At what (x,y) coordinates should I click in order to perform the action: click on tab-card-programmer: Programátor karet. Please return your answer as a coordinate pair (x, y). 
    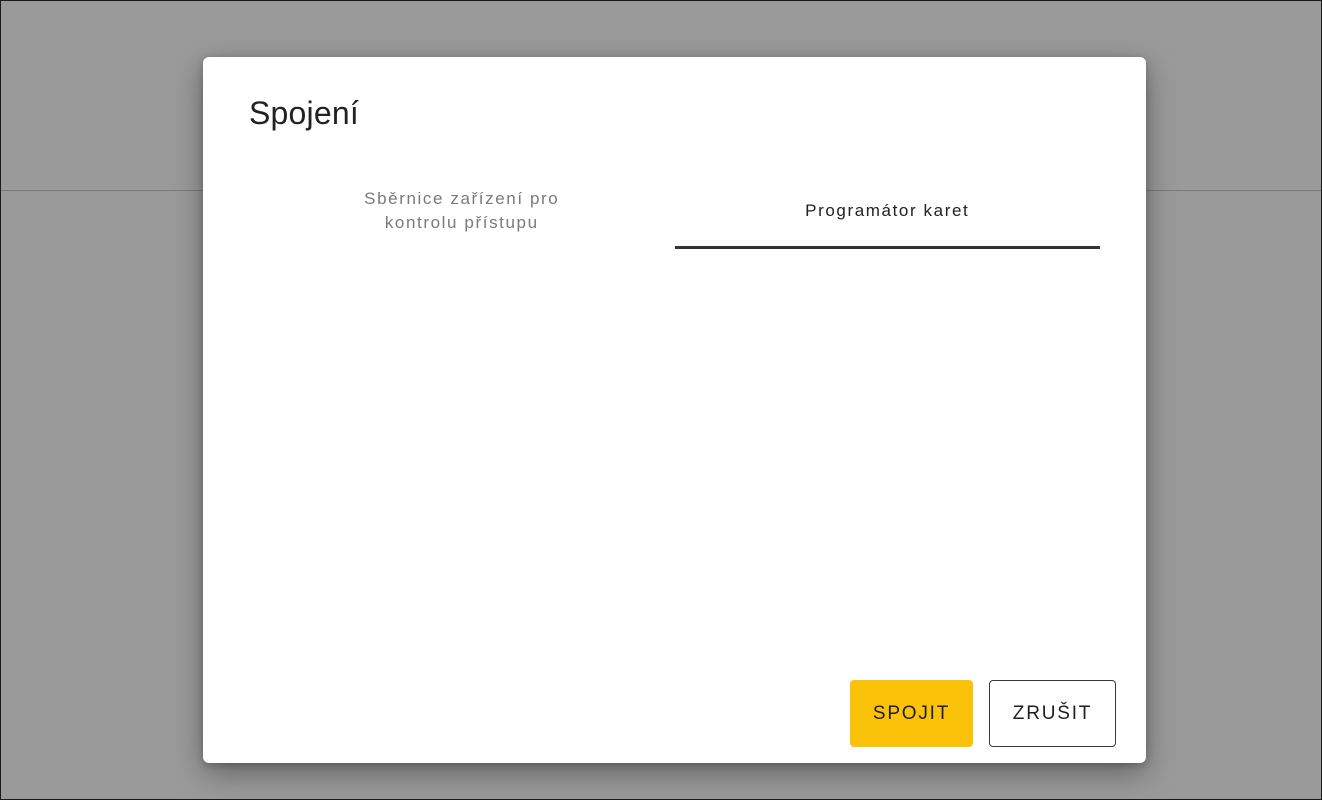
    Looking at the image, I should click on (887, 211).